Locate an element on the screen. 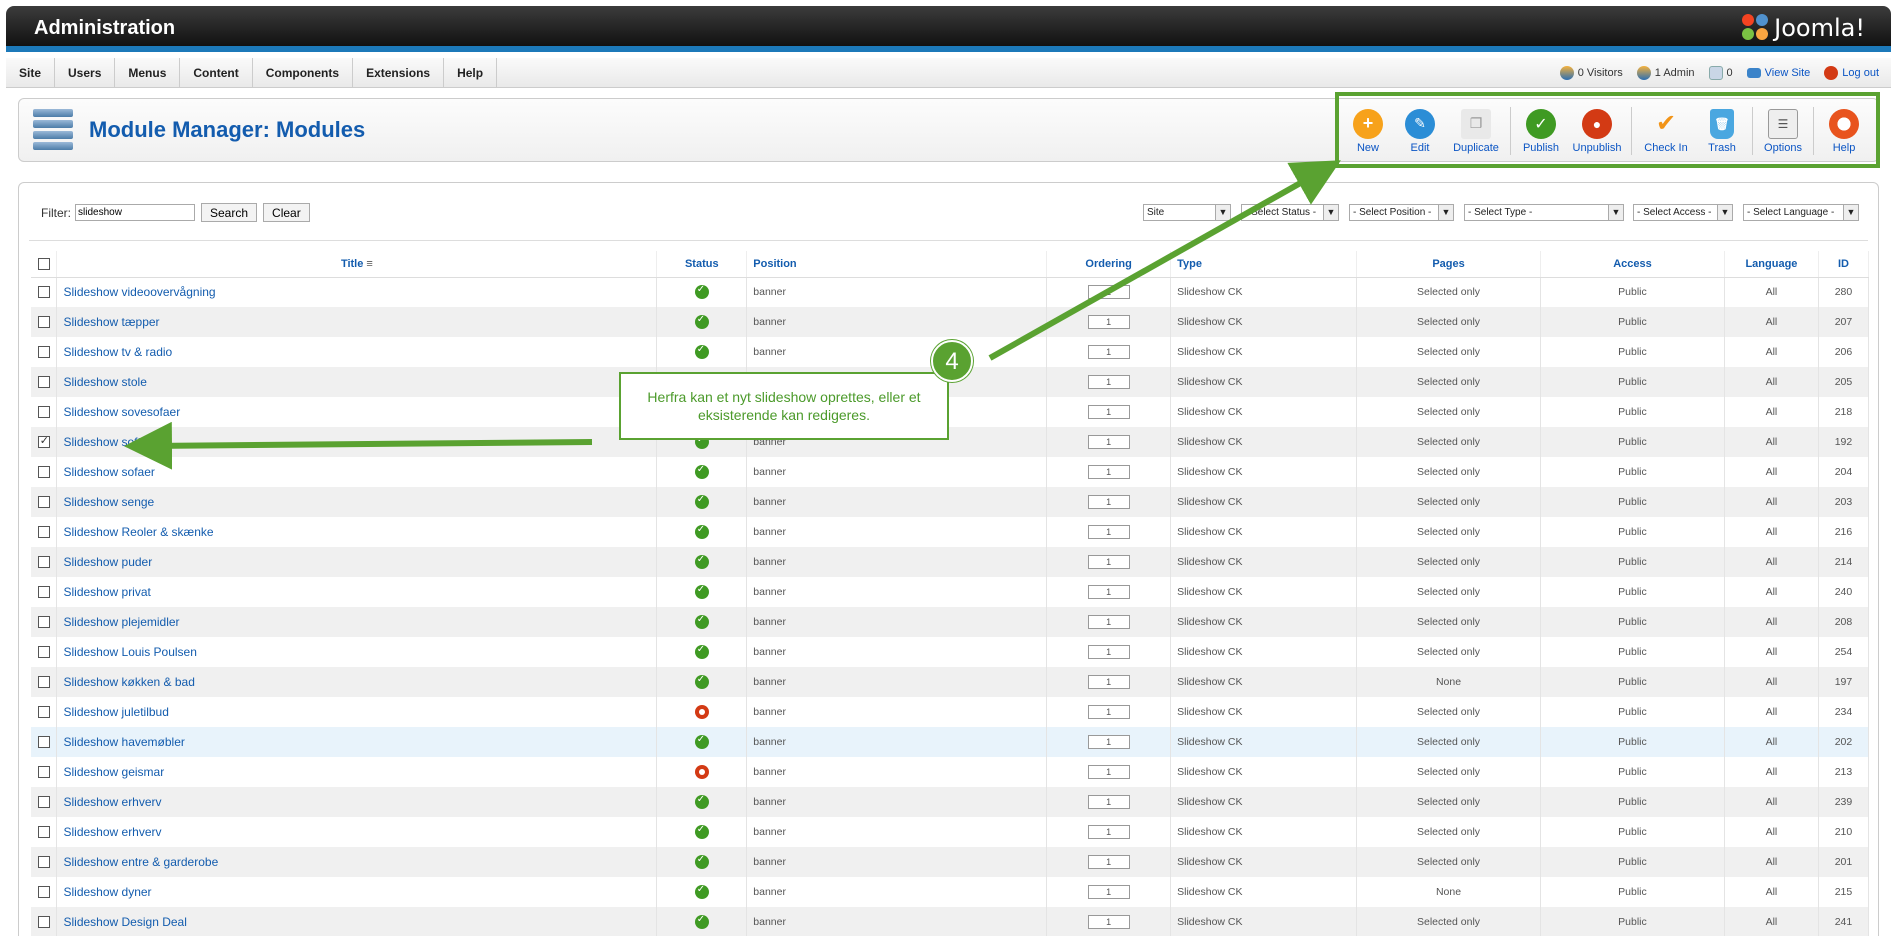 This screenshot has width=1897, height=936. col-title: Title ≡ is located at coordinates (357, 264).